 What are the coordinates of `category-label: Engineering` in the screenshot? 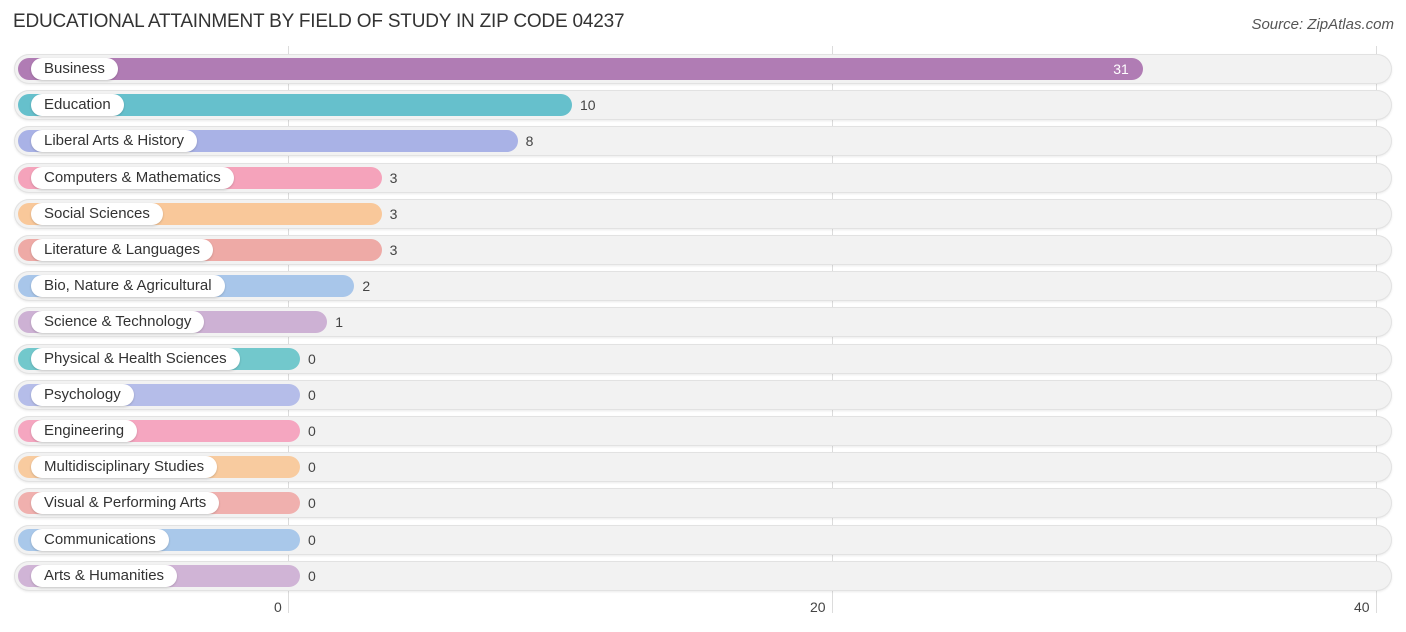 It's located at (84, 431).